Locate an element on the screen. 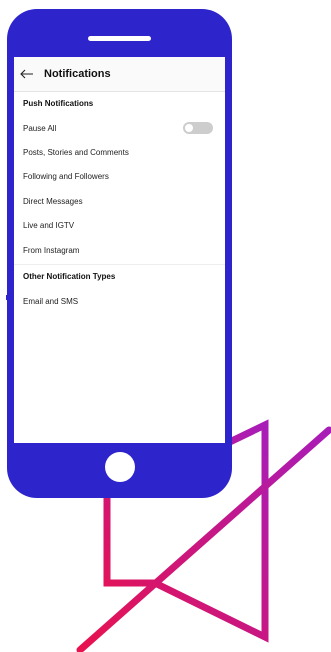  arrow-left-icon is located at coordinates (27, 74).